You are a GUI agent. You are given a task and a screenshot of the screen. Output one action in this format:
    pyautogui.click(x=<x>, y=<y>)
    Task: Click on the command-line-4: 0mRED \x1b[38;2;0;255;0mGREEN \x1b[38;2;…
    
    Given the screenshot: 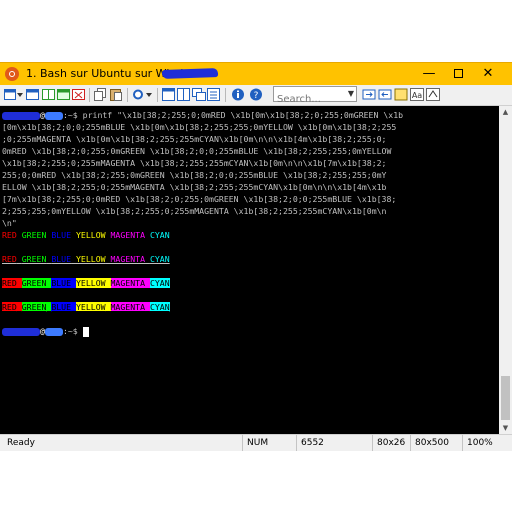 What is the action you would take?
    pyautogui.click(x=197, y=151)
    